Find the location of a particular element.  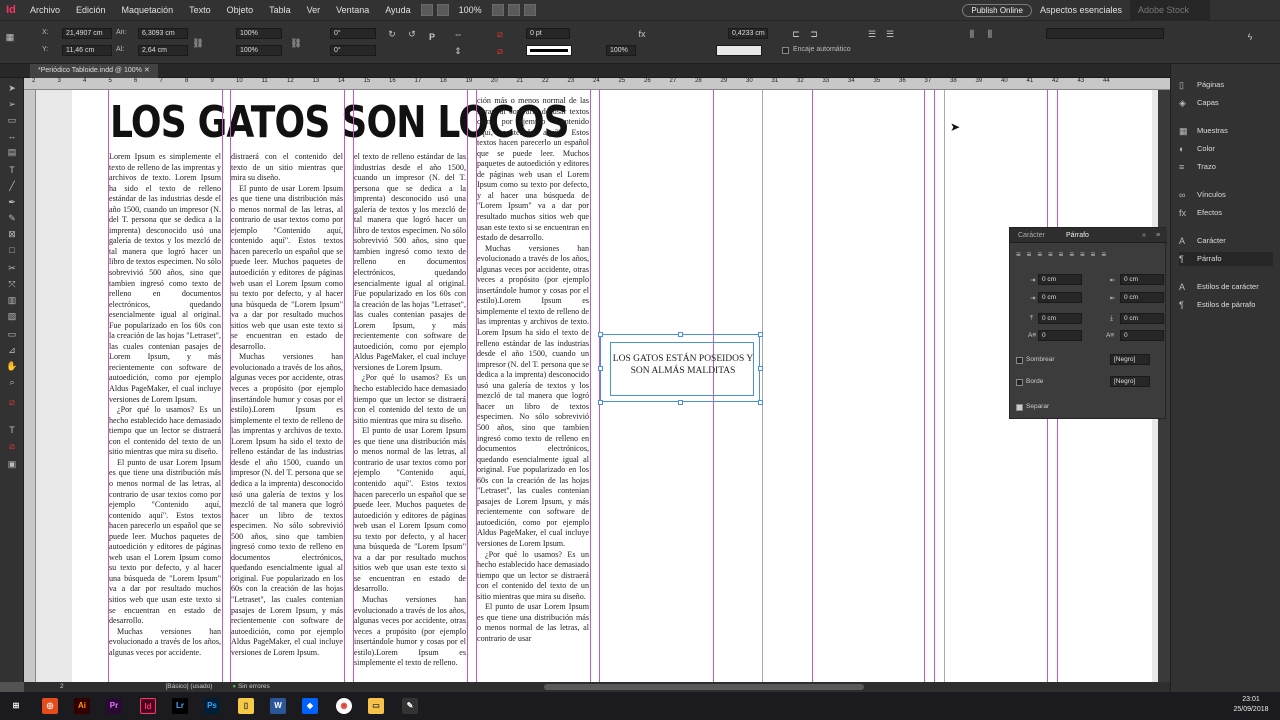

lightning-icon: ϟ is located at coordinates (1250, 37).